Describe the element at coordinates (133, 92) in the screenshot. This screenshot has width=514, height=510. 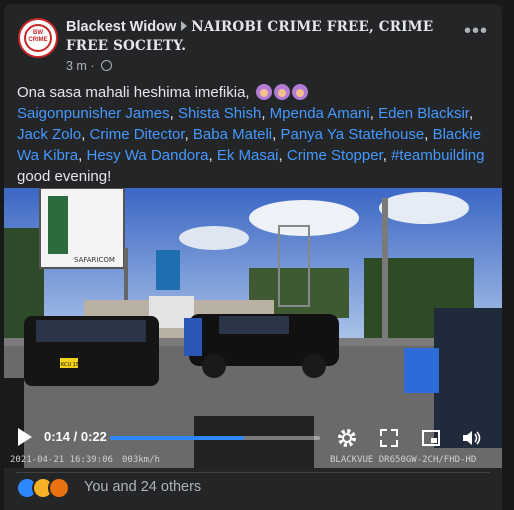
I see `post-text-line1: Ona sasa mahali heshima imefikia,` at that location.